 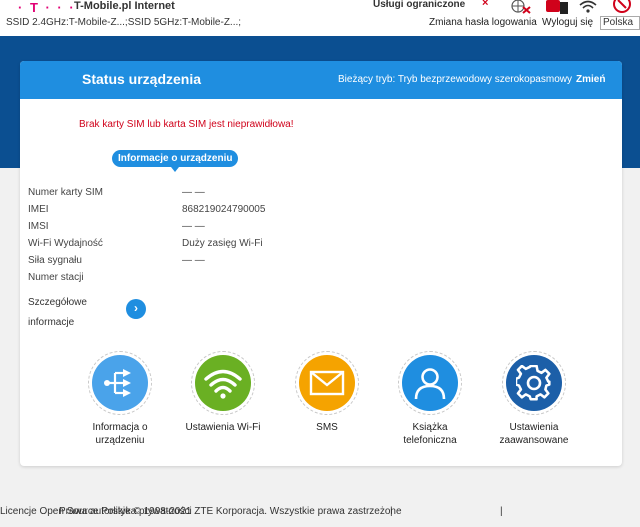 What do you see at coordinates (38, 226) in the screenshot?
I see `info-label: IMSI` at bounding box center [38, 226].